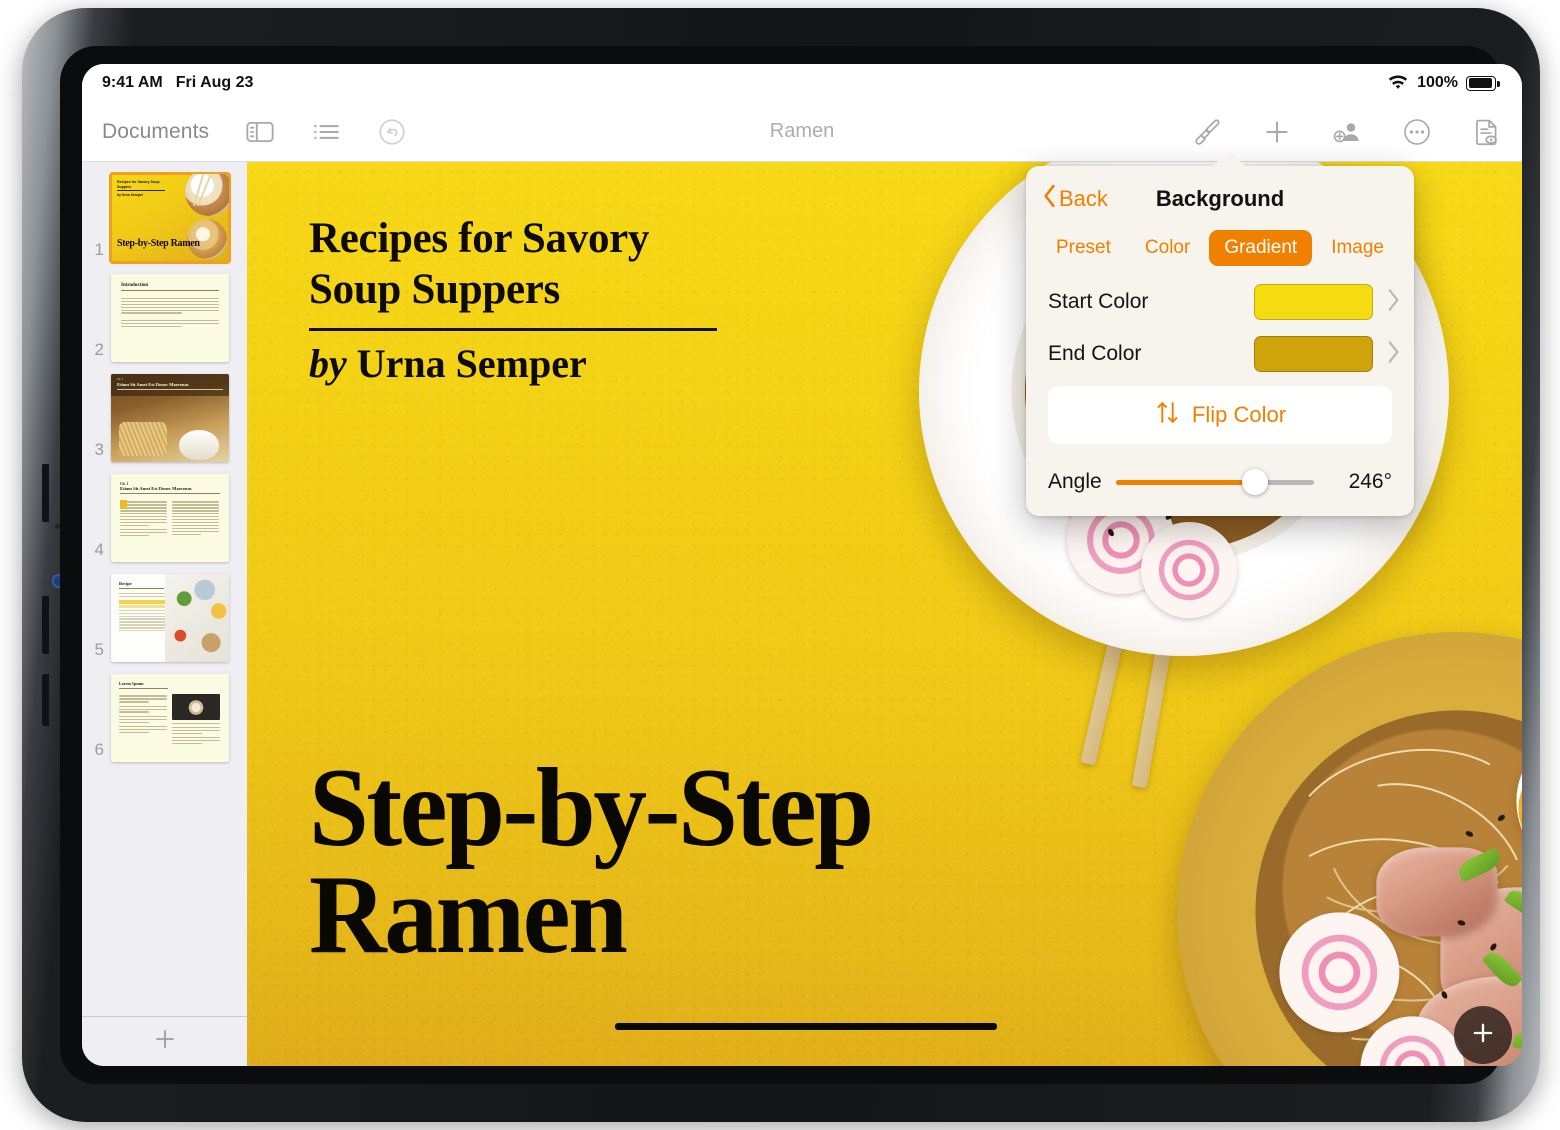 The height and width of the screenshot is (1130, 1560). What do you see at coordinates (170, 318) in the screenshot?
I see `thumbnail-preview-text: Introduction` at bounding box center [170, 318].